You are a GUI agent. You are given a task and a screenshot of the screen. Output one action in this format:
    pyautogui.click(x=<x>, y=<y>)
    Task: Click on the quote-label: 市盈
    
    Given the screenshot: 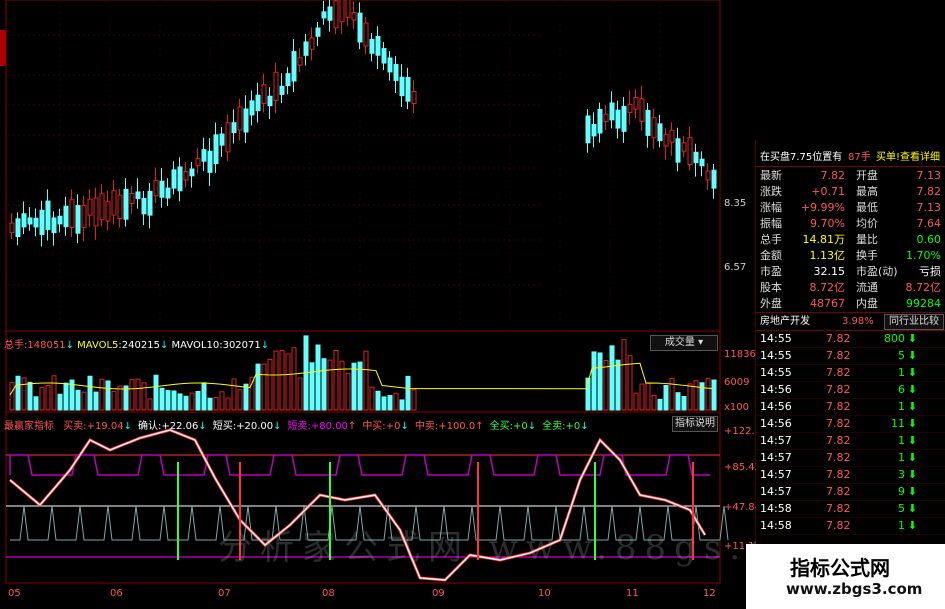 What is the action you would take?
    pyautogui.click(x=771, y=271)
    